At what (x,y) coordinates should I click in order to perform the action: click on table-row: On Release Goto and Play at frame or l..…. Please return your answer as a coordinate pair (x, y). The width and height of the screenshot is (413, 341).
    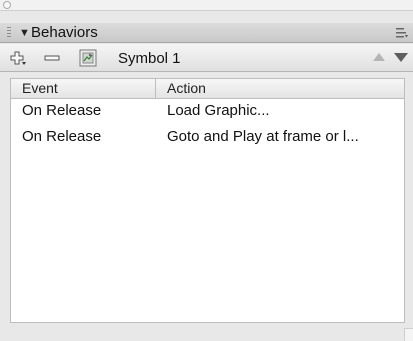
    Looking at the image, I should click on (207, 137).